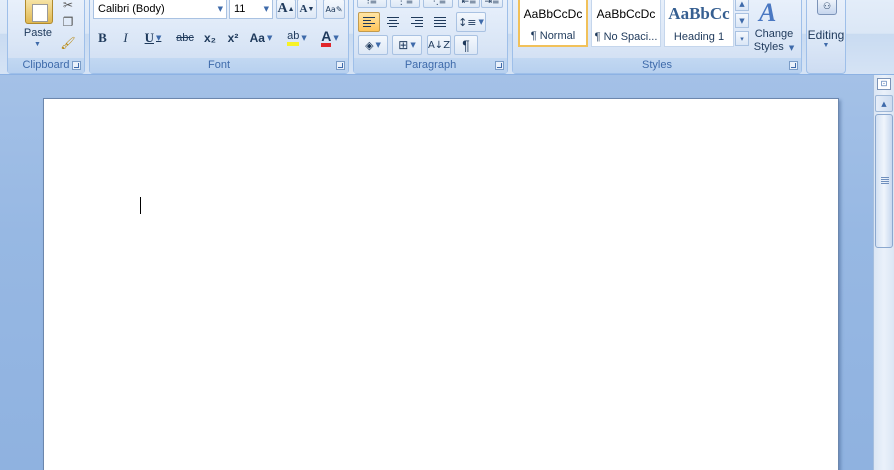 The width and height of the screenshot is (894, 470). I want to click on paint-bucket-icon: ◈, so click(369, 45).